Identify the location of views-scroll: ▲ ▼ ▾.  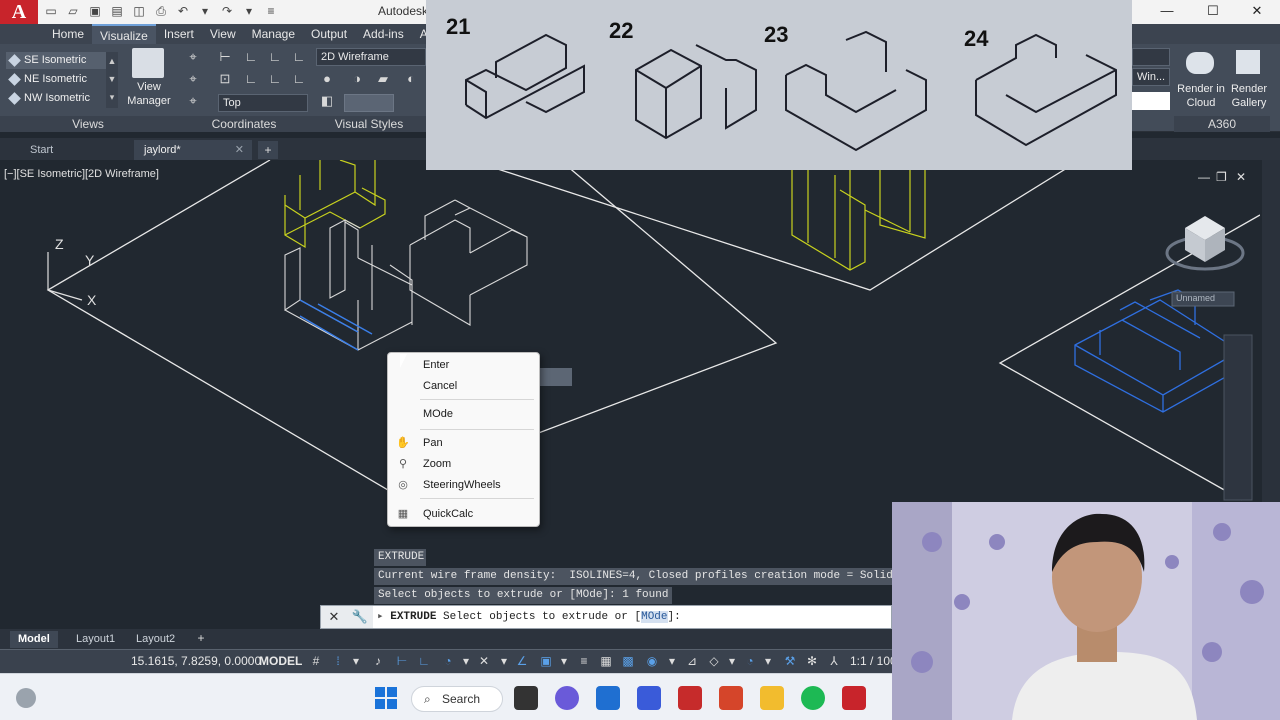
(112, 80).